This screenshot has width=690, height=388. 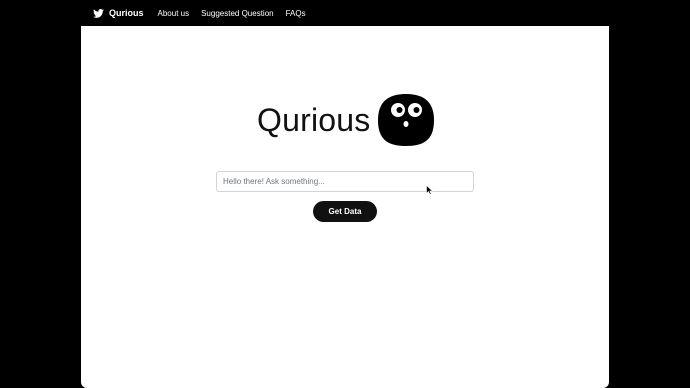 I want to click on mouse-pointer-icon, so click(x=429, y=190).